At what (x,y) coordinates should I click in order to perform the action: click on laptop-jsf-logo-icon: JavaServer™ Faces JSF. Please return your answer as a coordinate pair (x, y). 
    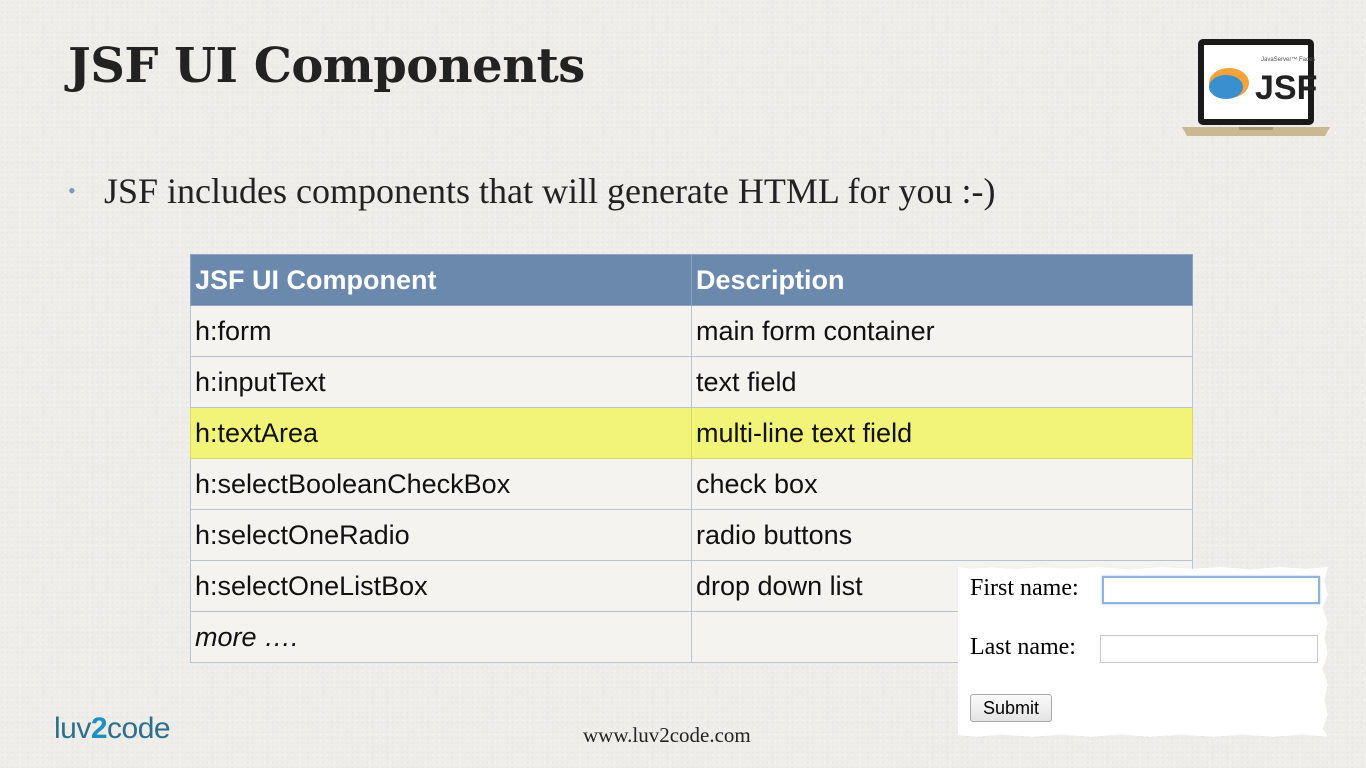
    Looking at the image, I should click on (1256, 87).